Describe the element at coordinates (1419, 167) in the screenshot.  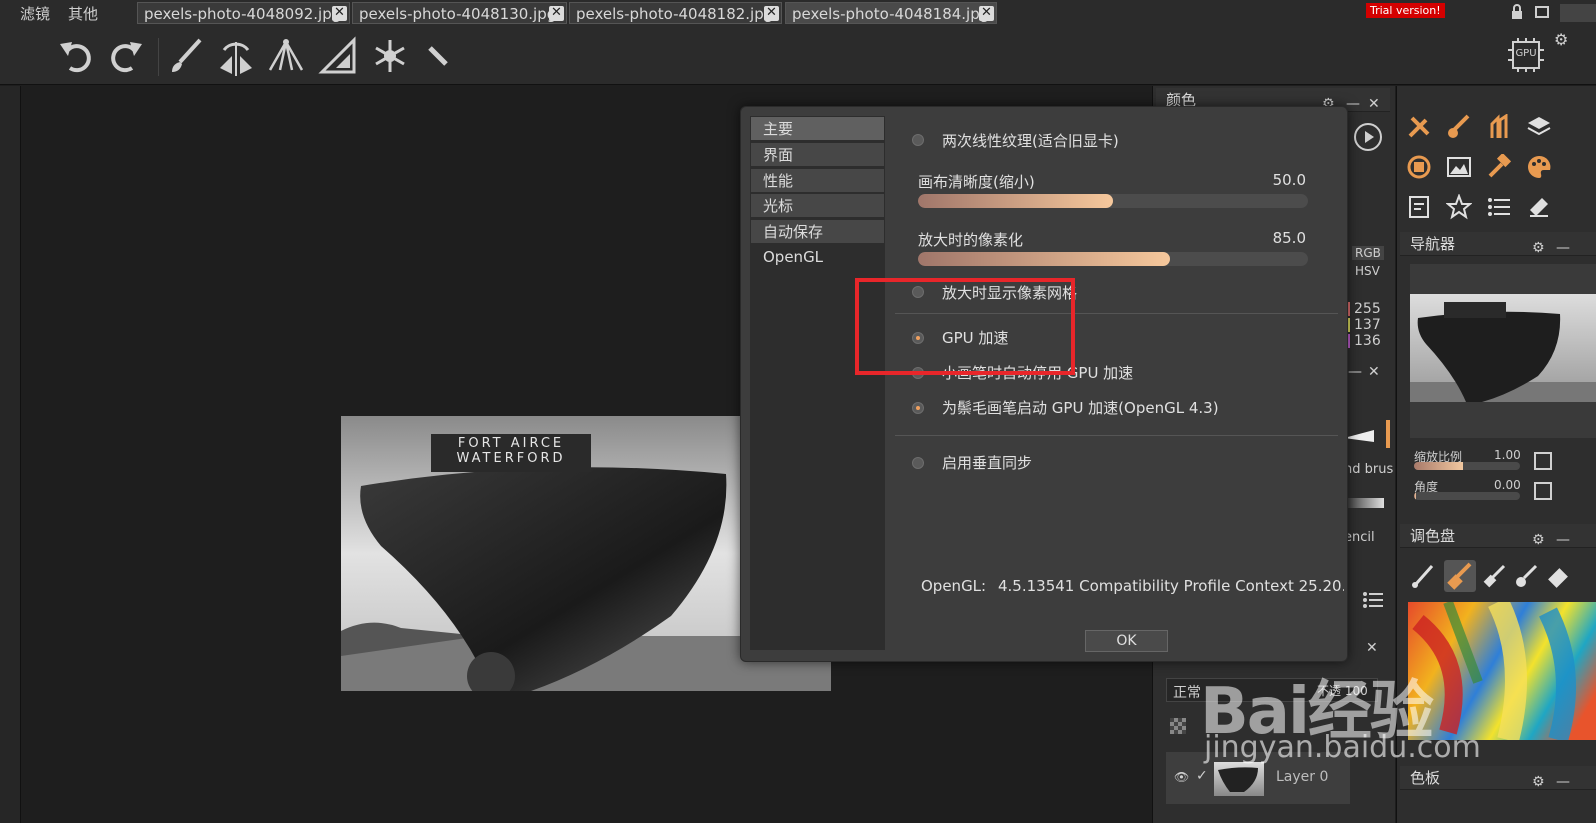
I see `color-circle-icon` at that location.